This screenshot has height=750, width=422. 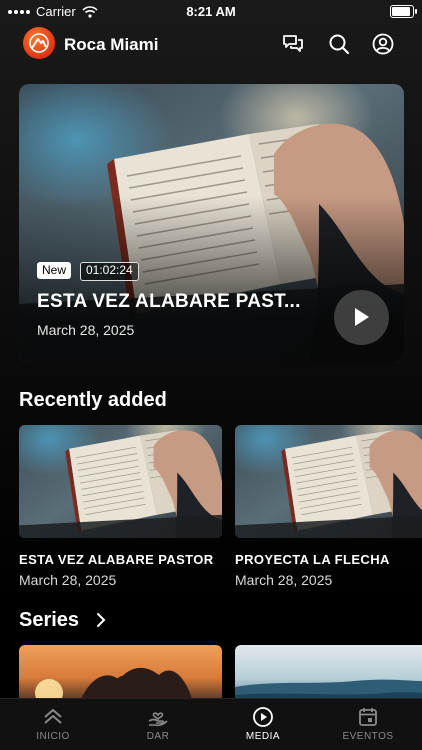 I want to click on media-card: ESTA VEZ ALABARE PASTOR March 28, 2025, so click(x=120, y=498).